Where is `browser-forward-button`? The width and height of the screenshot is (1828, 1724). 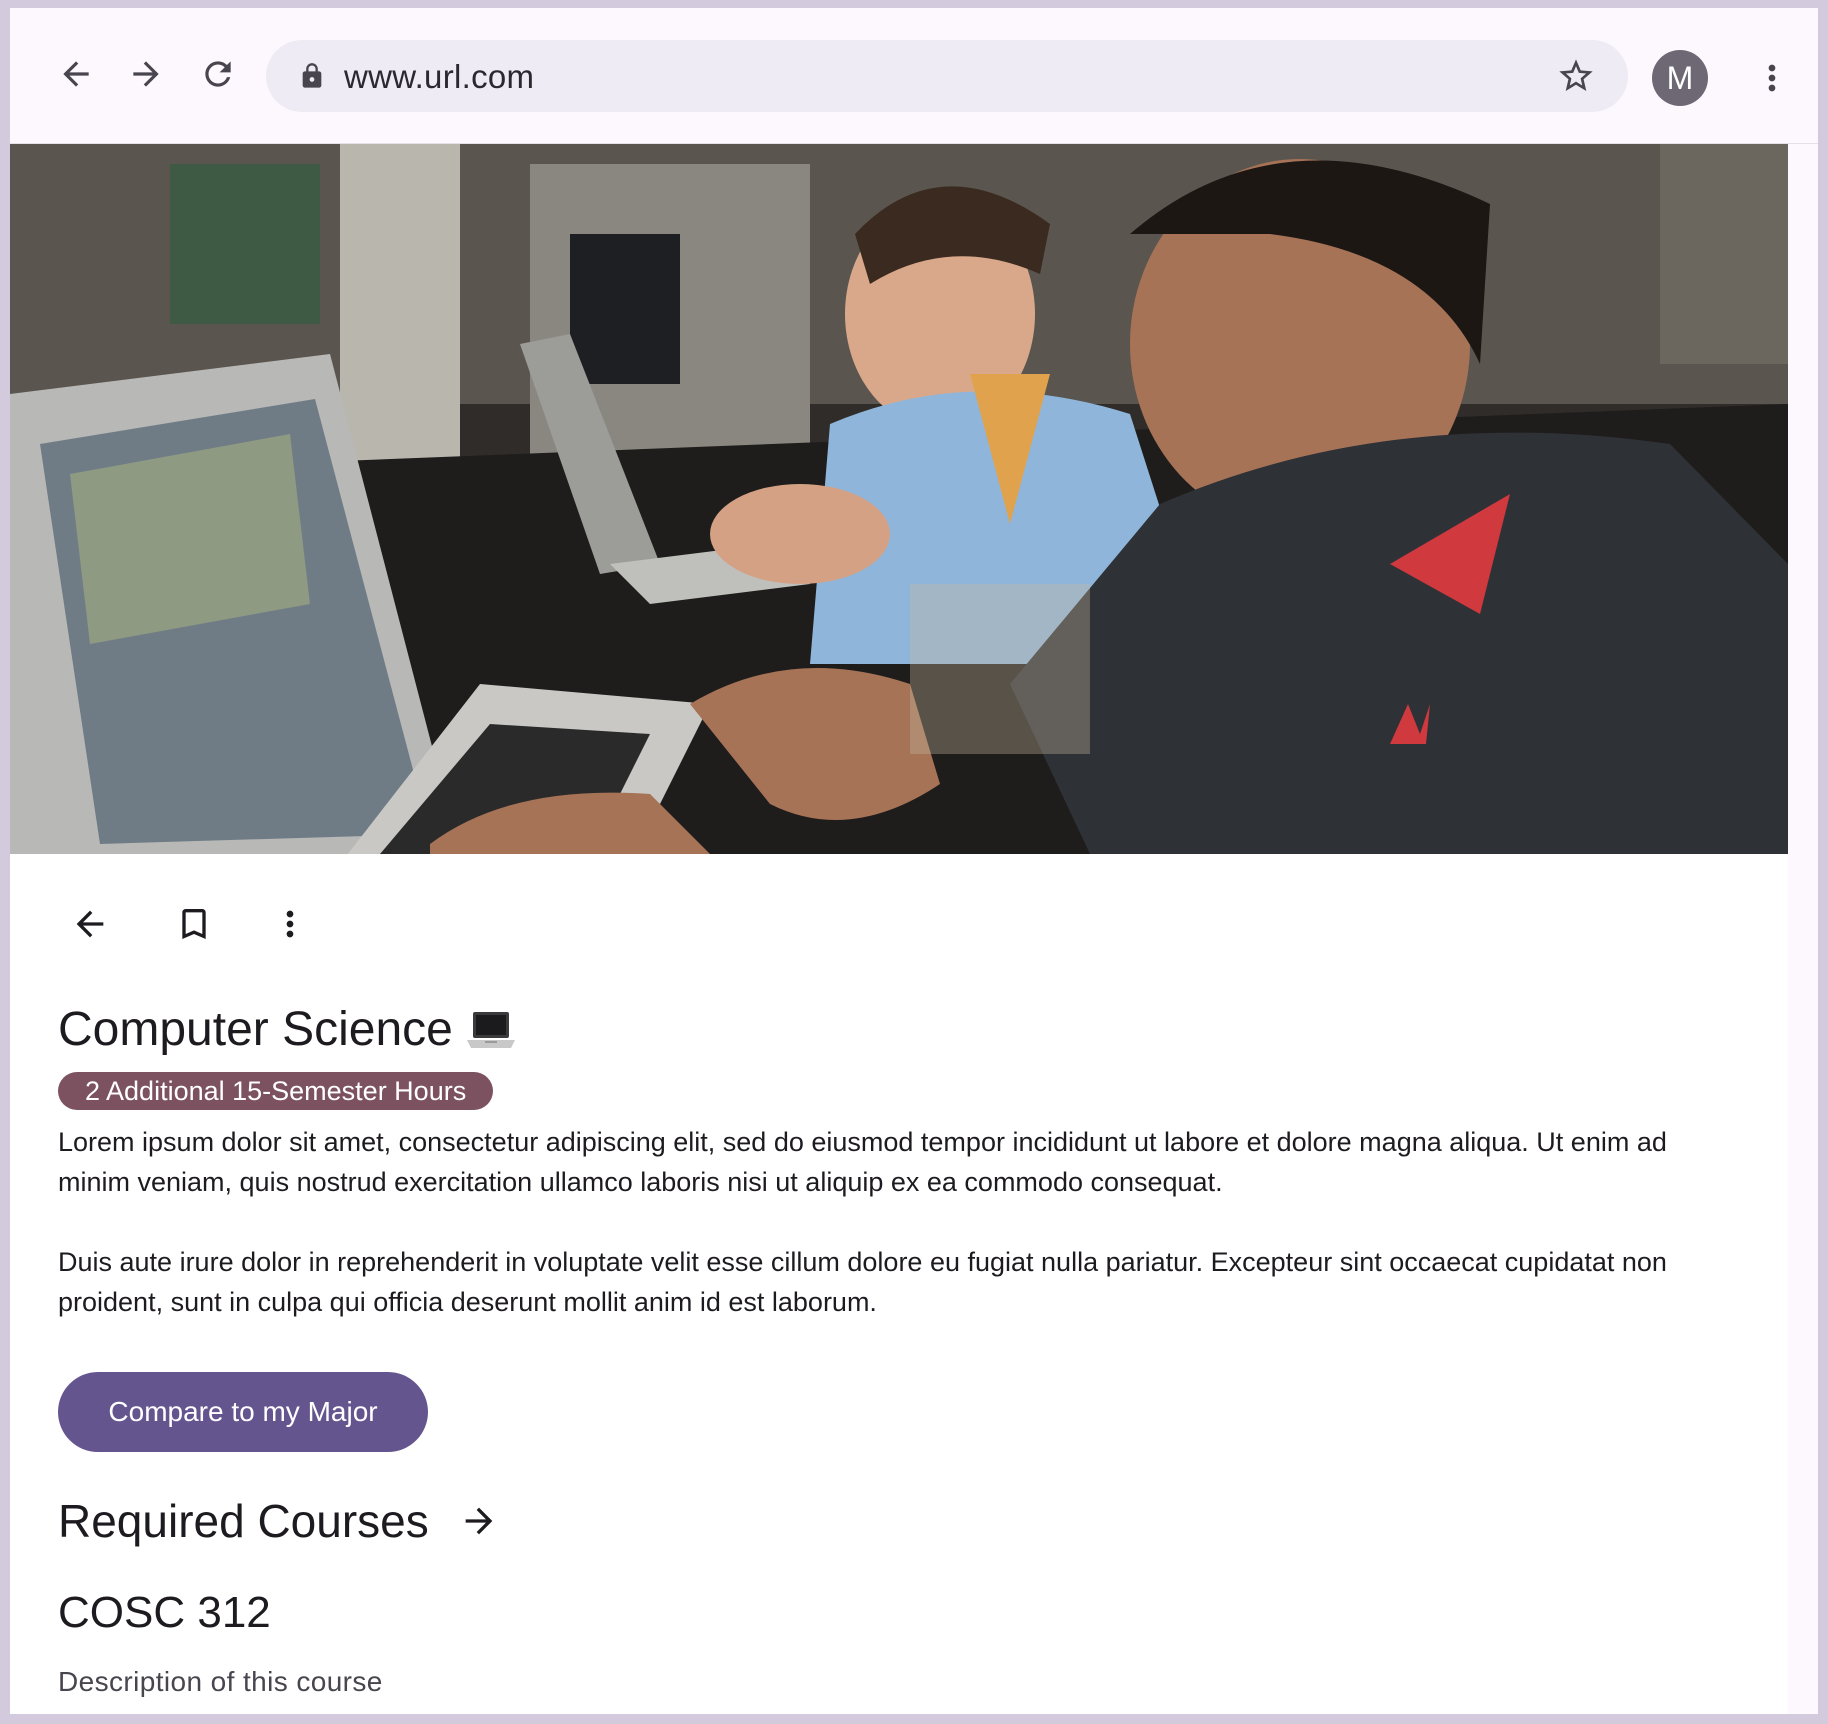
browser-forward-button is located at coordinates (146, 74).